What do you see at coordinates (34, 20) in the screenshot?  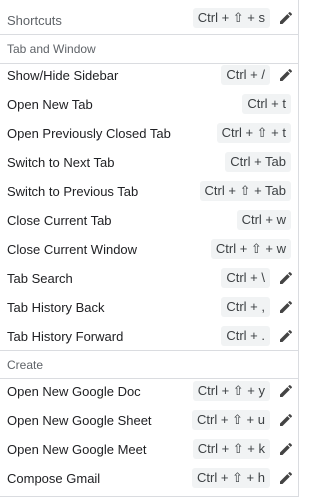 I see `shortcuts-title: Shortcuts` at bounding box center [34, 20].